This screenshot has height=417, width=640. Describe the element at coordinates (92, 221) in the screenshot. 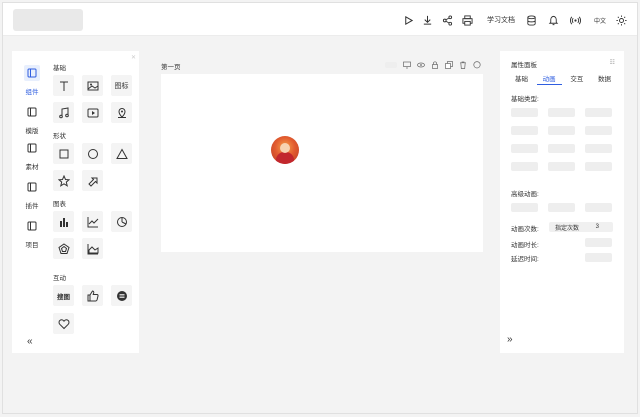

I see `line-chart-component` at that location.